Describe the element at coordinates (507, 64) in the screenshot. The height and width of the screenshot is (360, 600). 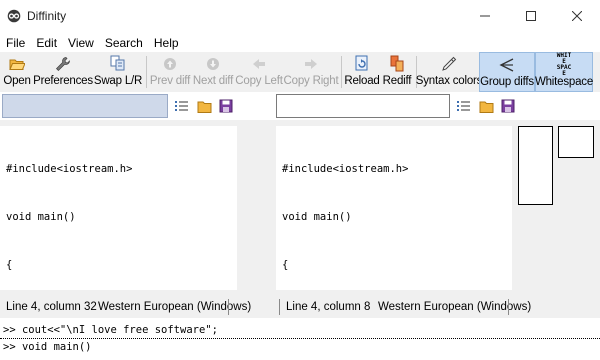
I see `group-diffs-icon` at that location.